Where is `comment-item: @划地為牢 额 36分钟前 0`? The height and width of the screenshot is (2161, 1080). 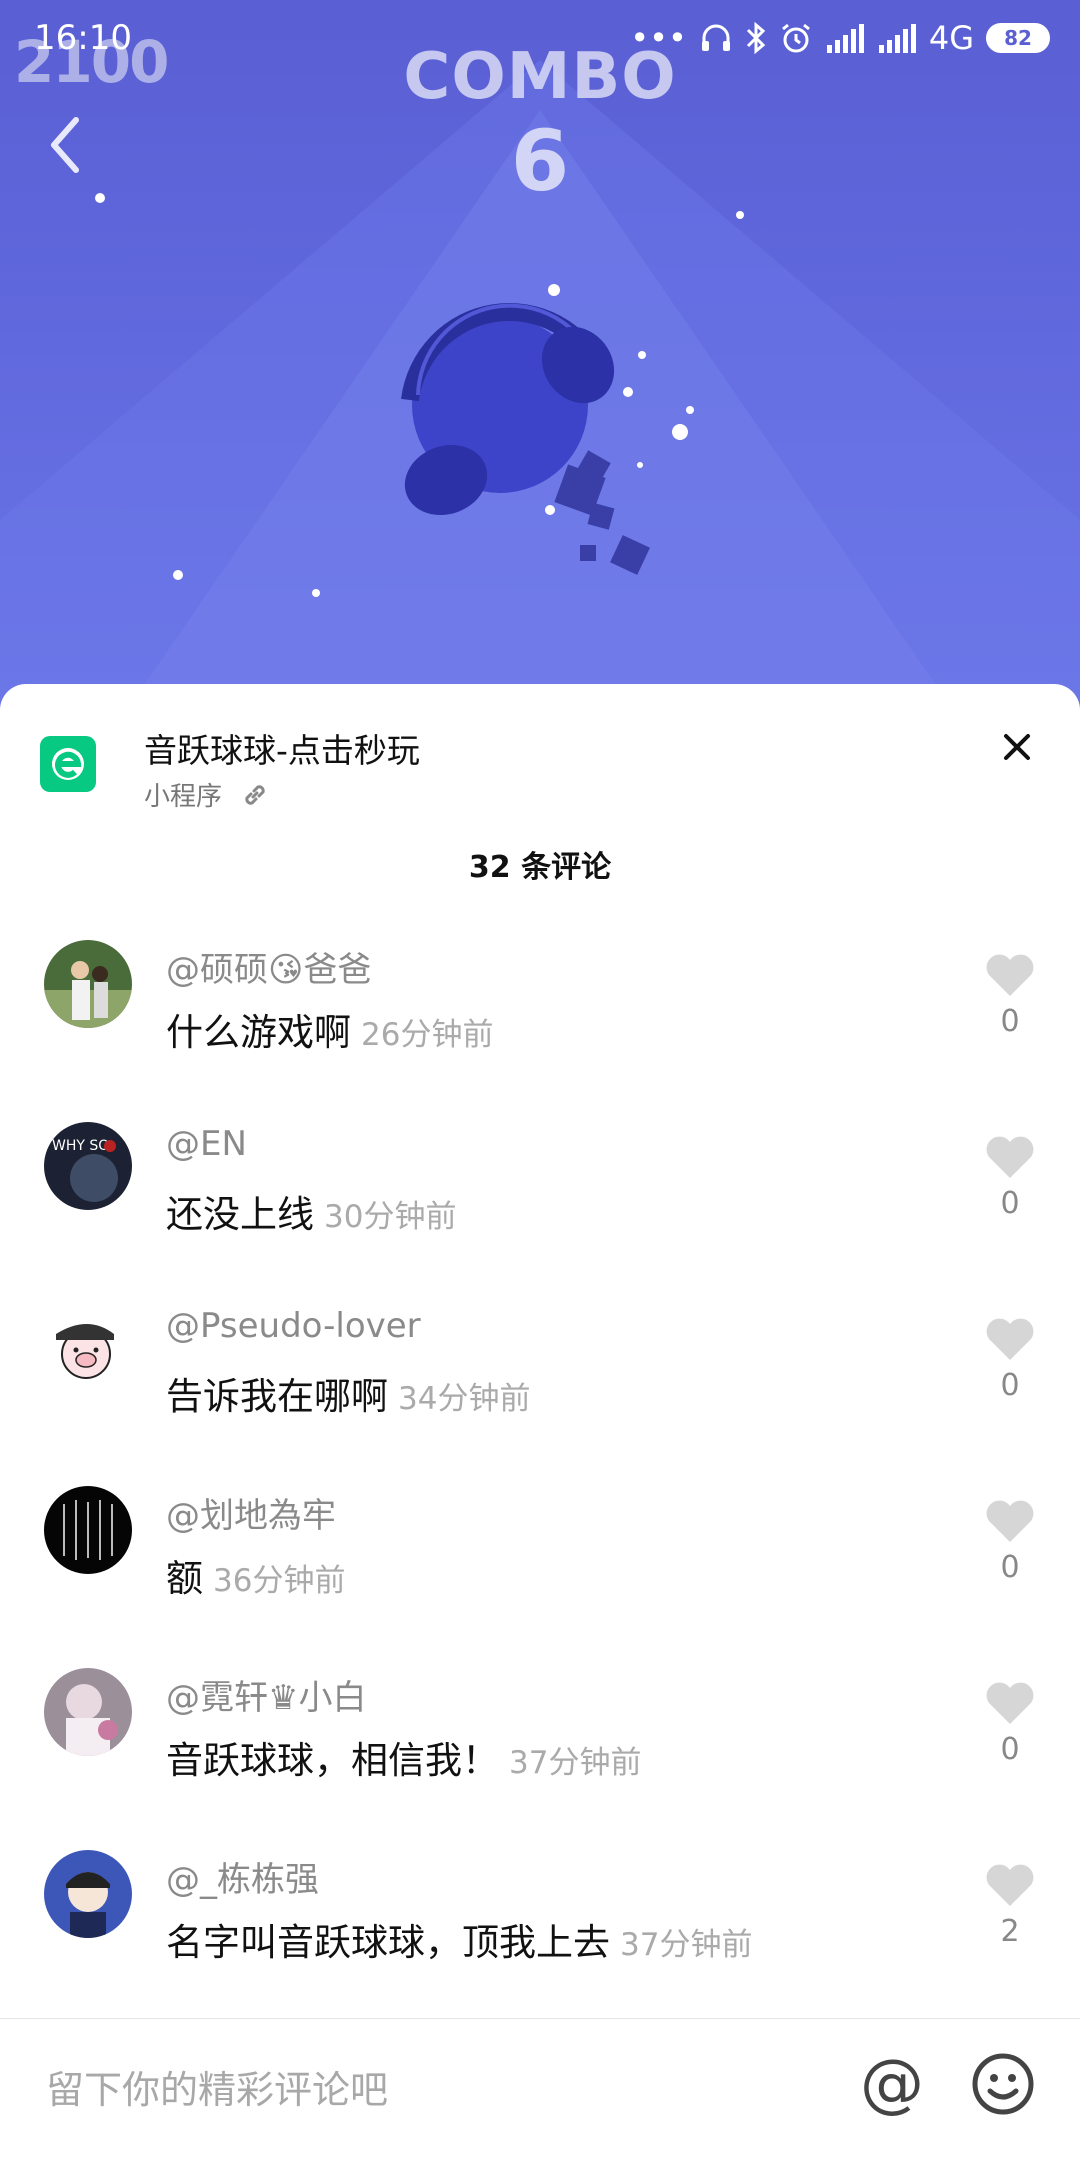
comment-item: @划地為牢 额 36分钟前 0 is located at coordinates (540, 1561).